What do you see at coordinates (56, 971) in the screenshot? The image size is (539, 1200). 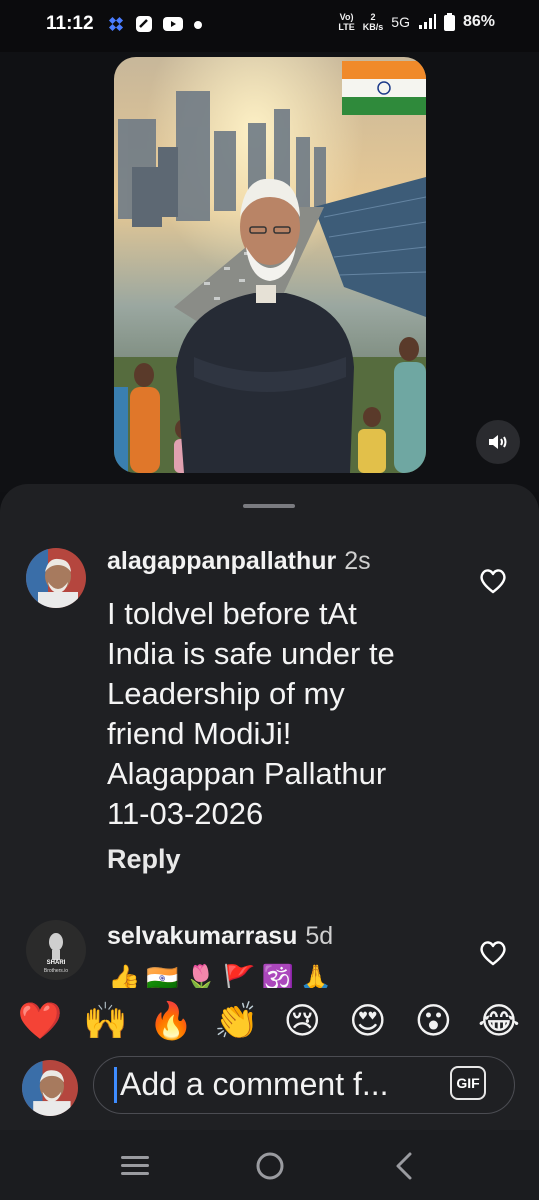 I see `avatar-logo-subtext: Brothers.io` at bounding box center [56, 971].